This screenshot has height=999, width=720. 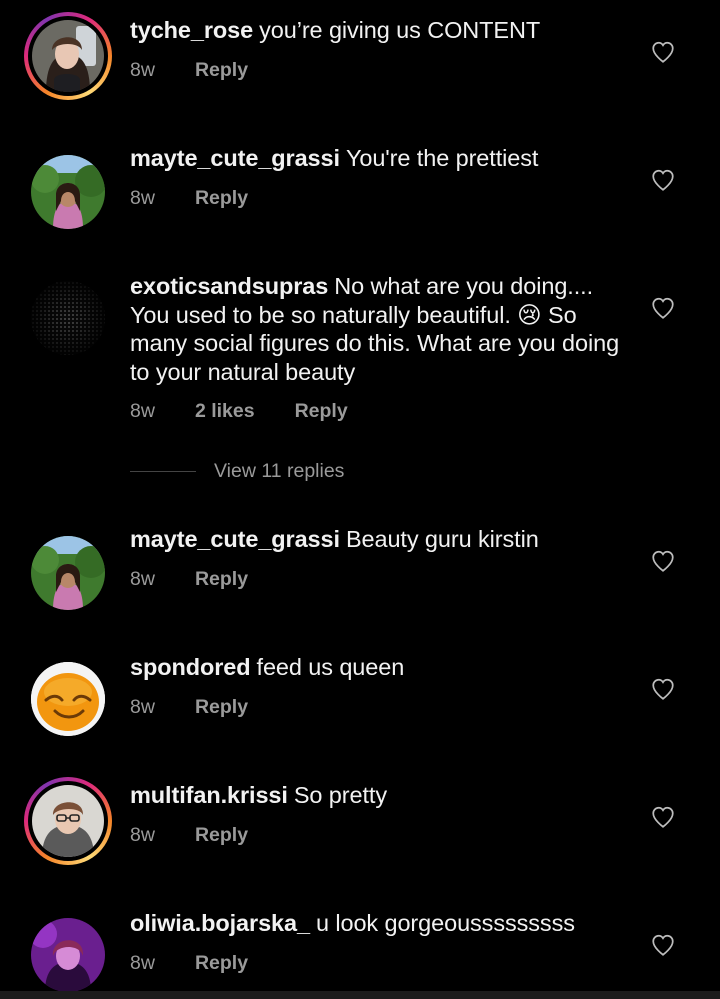 What do you see at coordinates (220, 923) in the screenshot?
I see `comment-username: oliwia.bojarska_` at bounding box center [220, 923].